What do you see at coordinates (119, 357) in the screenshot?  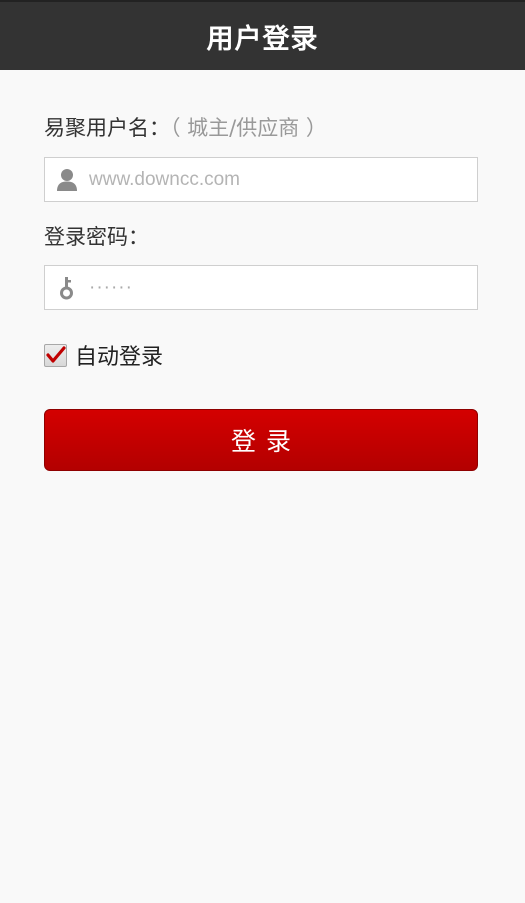 I see `auto-login-label: 自动登录` at bounding box center [119, 357].